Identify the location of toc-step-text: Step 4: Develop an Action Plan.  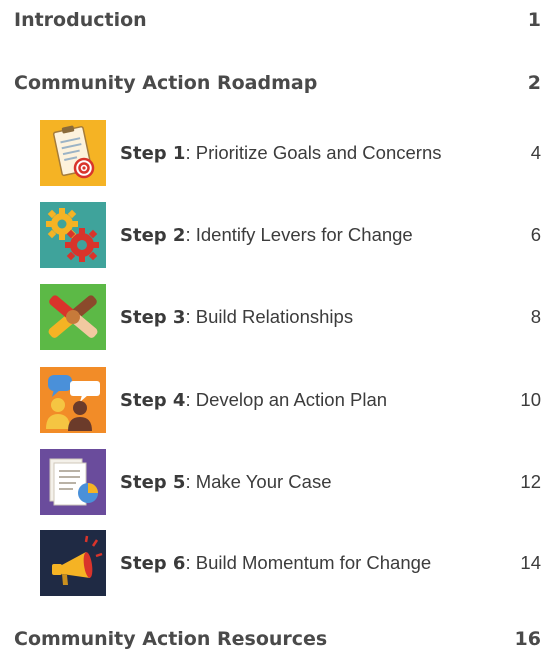
(254, 400).